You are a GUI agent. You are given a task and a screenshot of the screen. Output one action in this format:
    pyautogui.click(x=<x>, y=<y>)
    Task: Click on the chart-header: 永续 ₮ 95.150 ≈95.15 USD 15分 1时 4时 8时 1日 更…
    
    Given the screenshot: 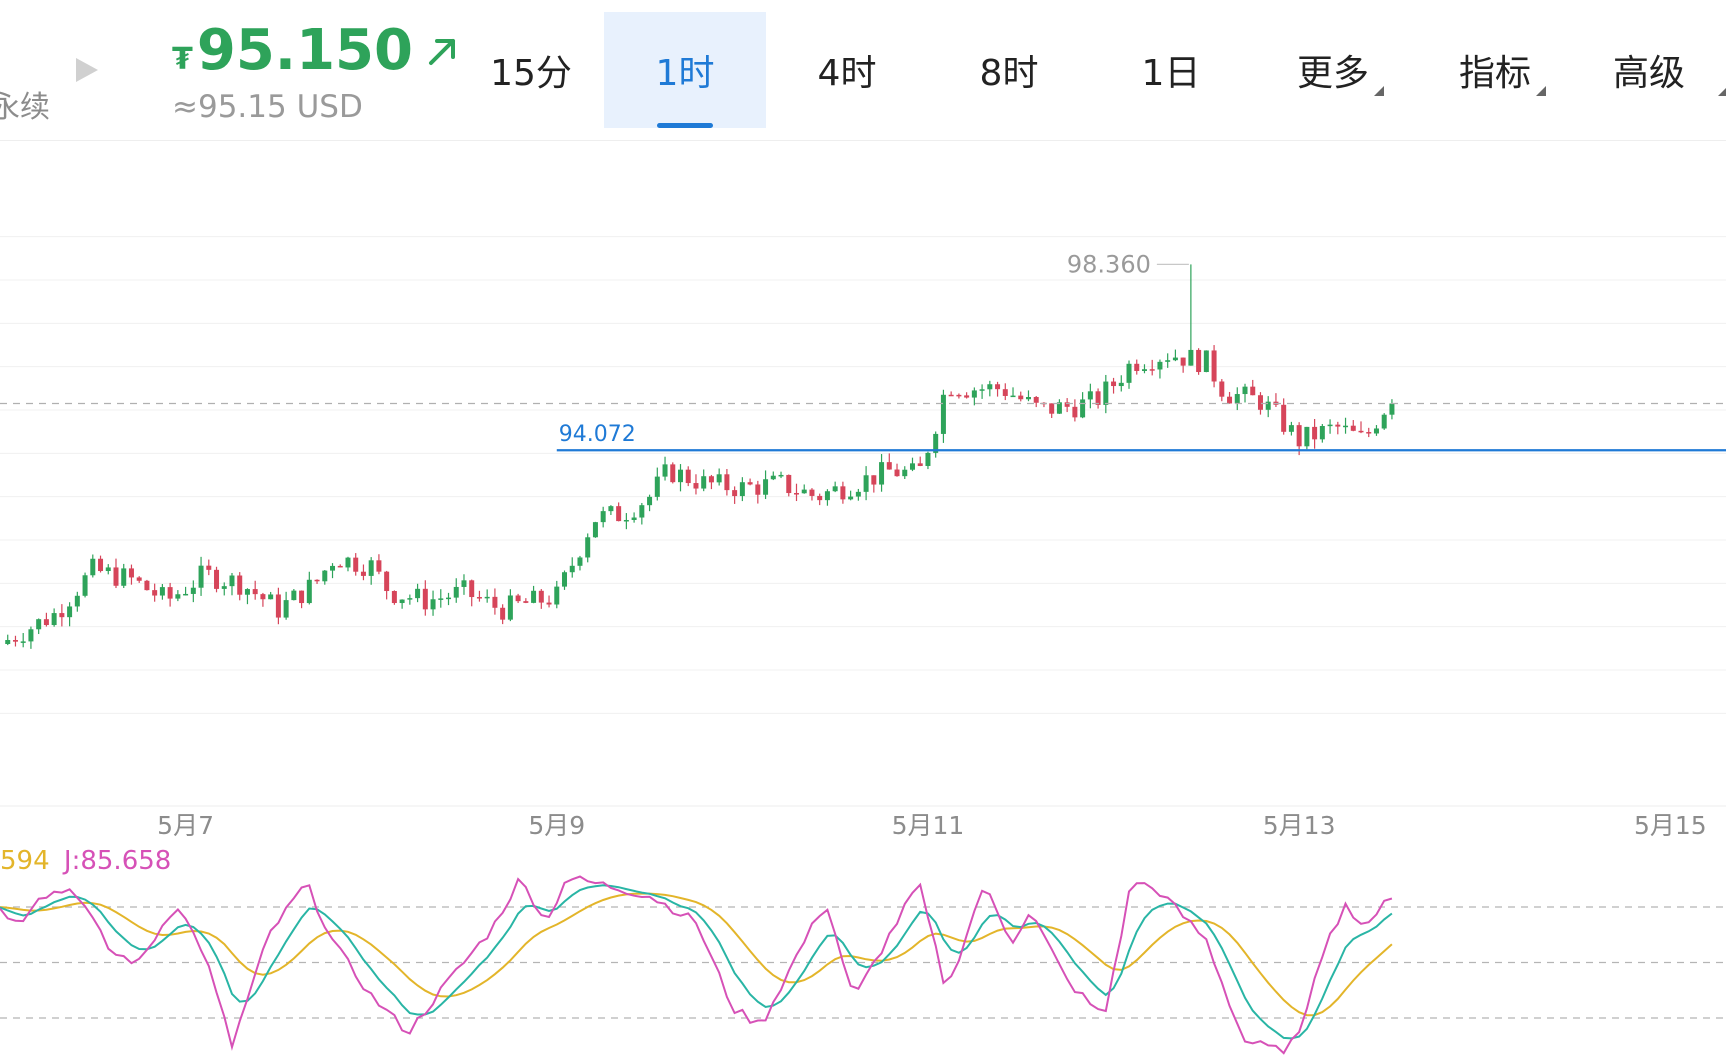 What is the action you would take?
    pyautogui.click(x=863, y=70)
    